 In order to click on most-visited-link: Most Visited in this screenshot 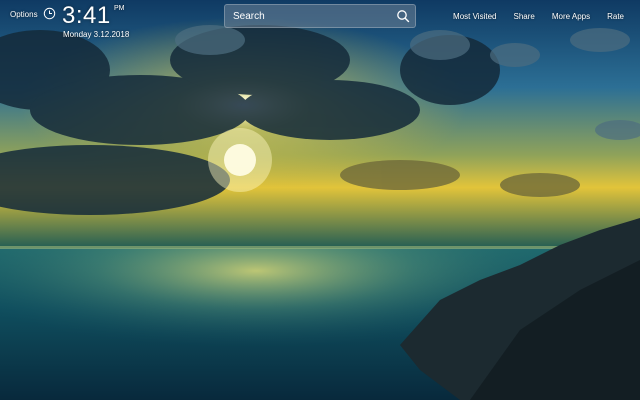, I will do `click(474, 16)`.